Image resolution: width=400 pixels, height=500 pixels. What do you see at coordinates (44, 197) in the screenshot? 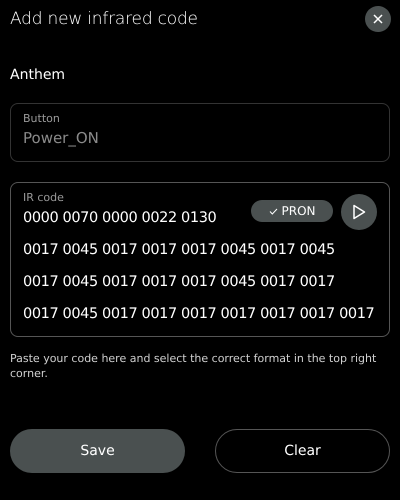
I see `field-label: IR code` at bounding box center [44, 197].